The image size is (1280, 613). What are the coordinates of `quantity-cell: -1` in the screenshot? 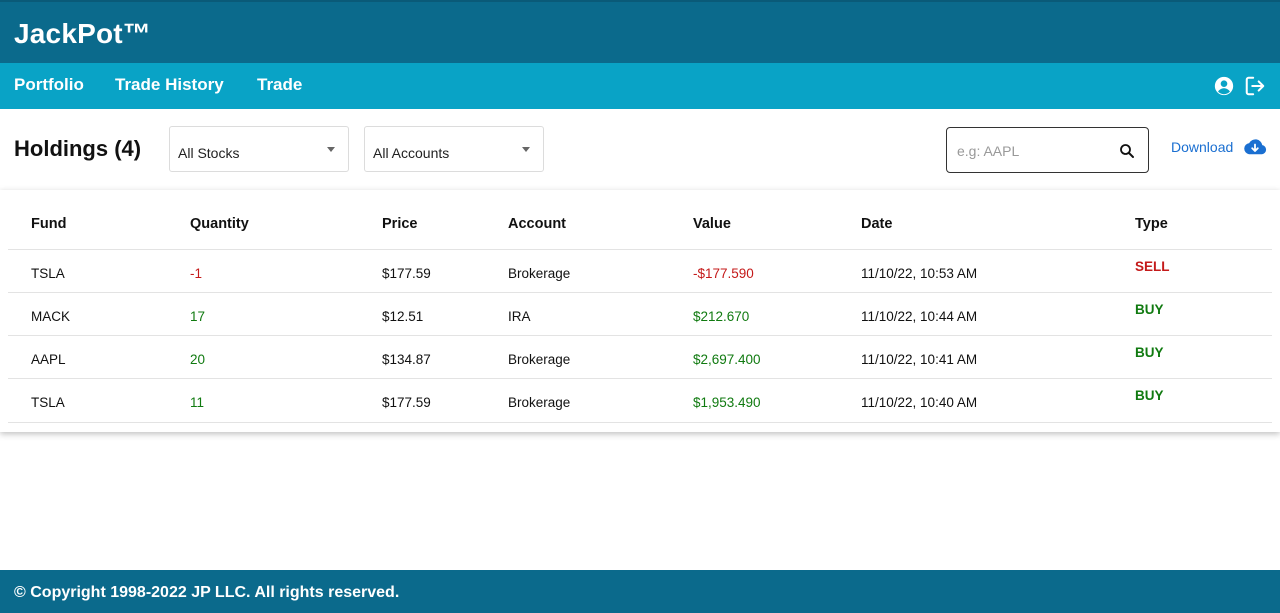 It's located at (196, 273).